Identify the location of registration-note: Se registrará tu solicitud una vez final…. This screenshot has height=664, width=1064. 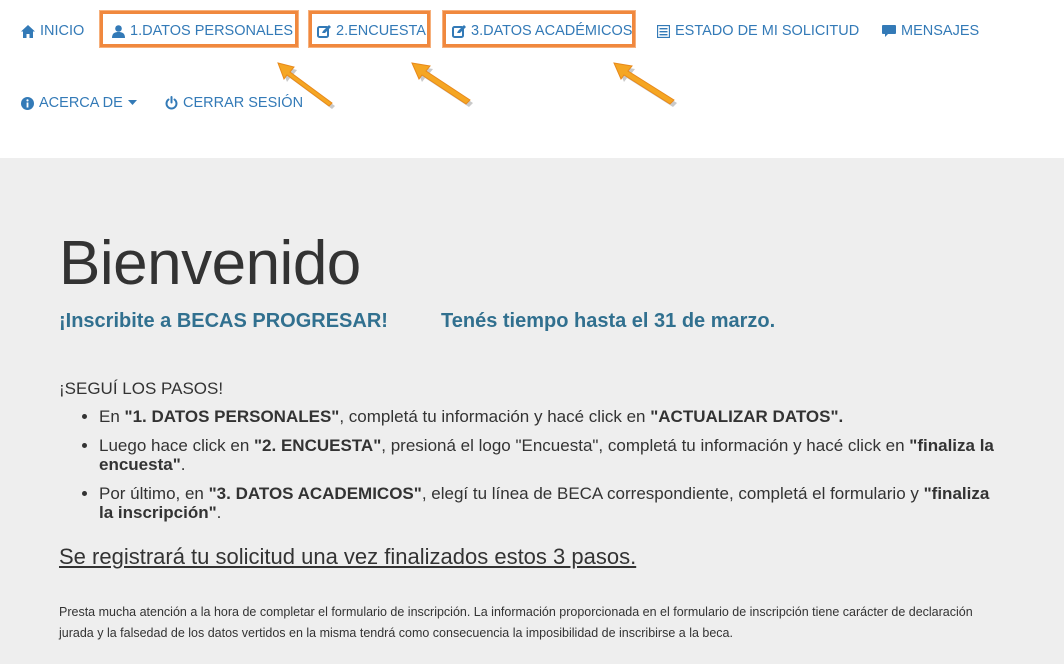
(348, 556).